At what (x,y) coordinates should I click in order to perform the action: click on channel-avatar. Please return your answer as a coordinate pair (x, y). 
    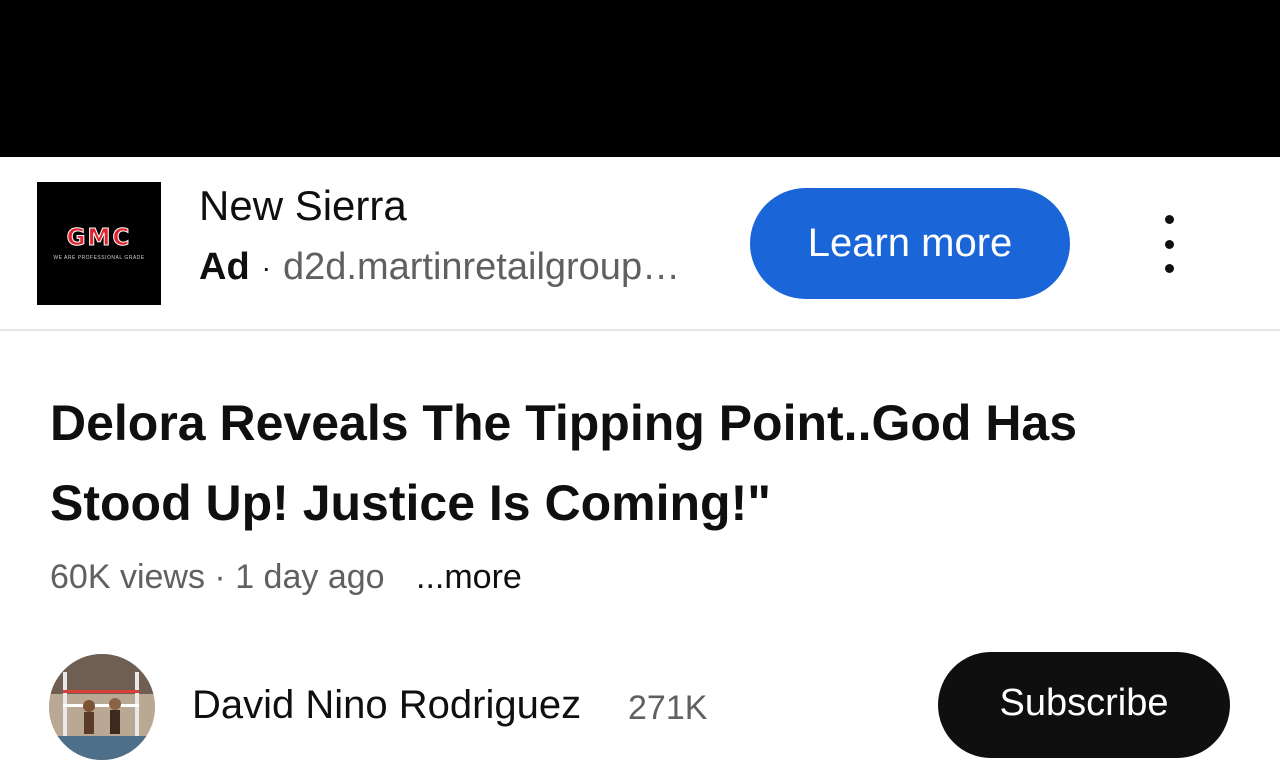
    Looking at the image, I should click on (102, 707).